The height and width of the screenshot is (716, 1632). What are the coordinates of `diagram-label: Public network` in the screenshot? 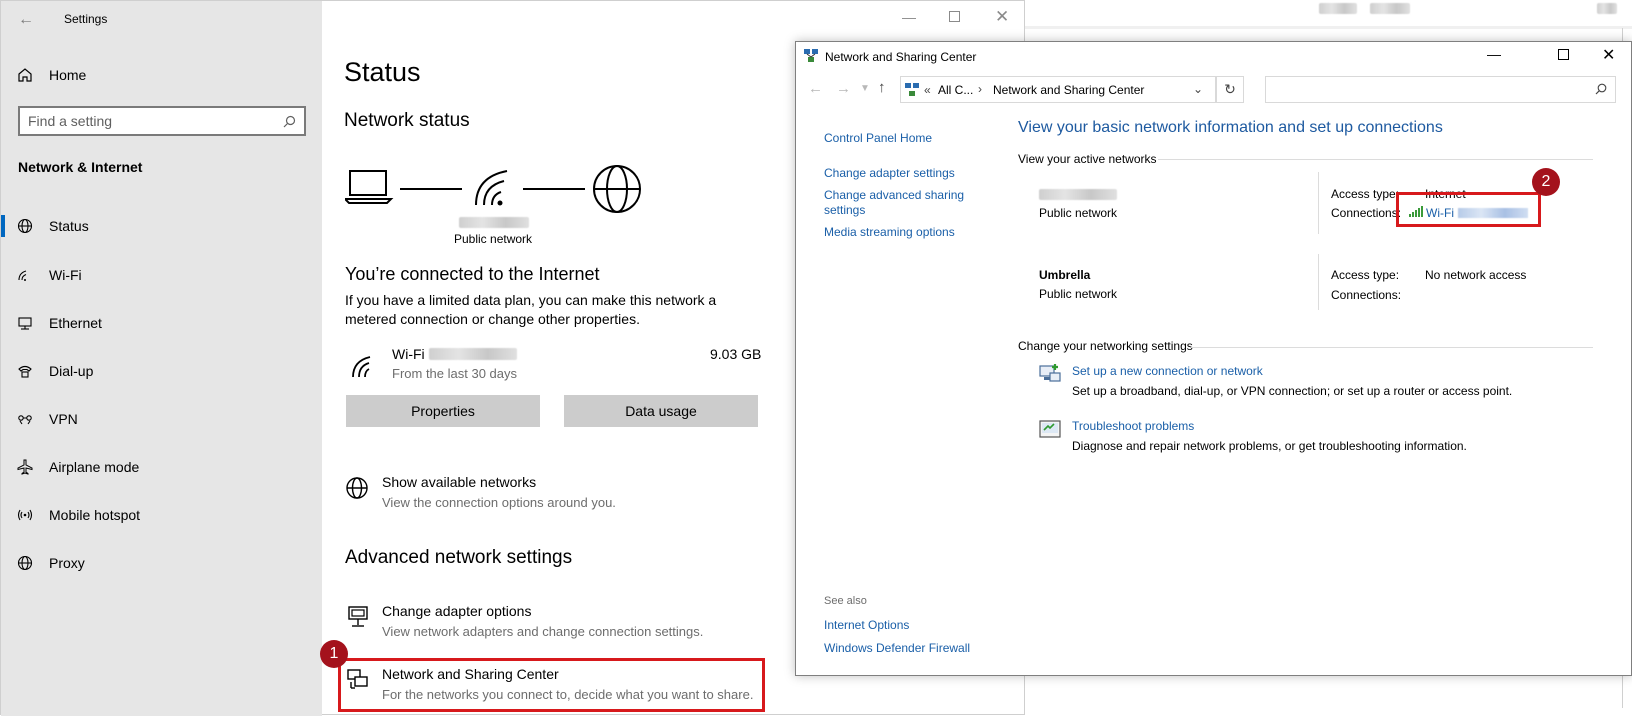 It's located at (493, 239).